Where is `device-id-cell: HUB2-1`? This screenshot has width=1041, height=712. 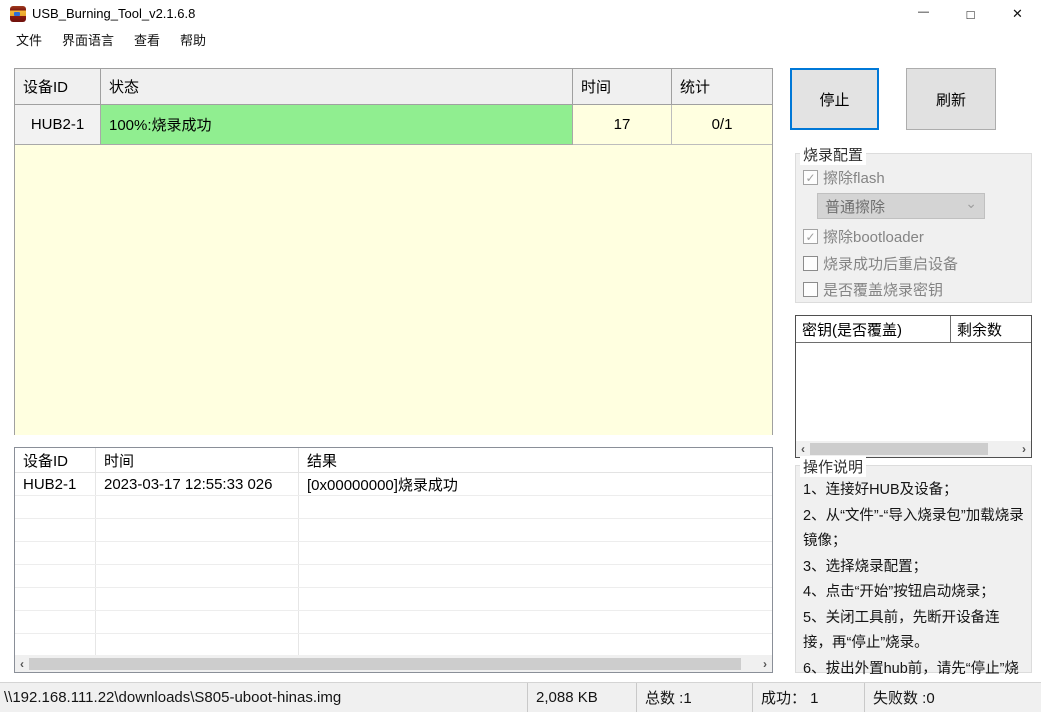
device-id-cell: HUB2-1 is located at coordinates (58, 125).